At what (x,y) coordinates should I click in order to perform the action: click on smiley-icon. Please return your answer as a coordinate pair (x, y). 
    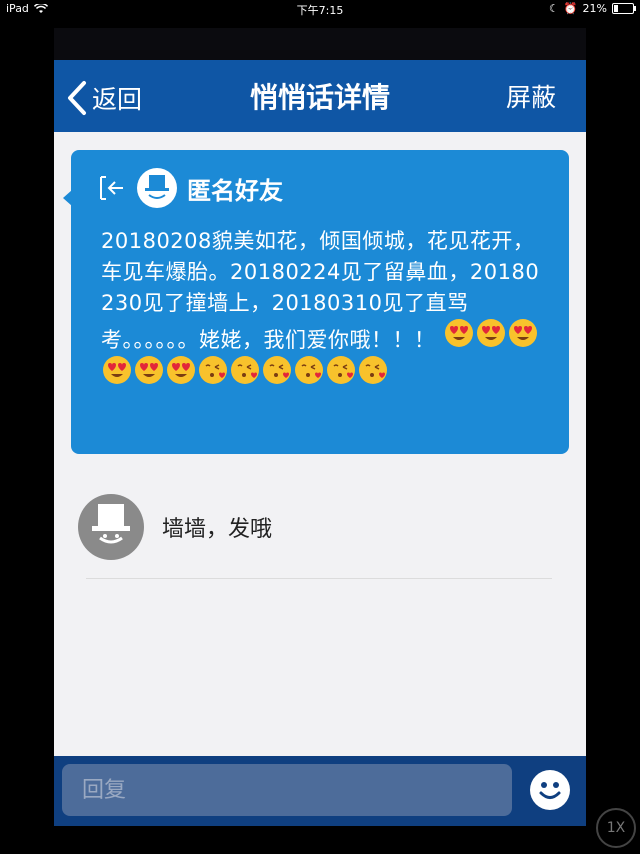
    Looking at the image, I should click on (550, 790).